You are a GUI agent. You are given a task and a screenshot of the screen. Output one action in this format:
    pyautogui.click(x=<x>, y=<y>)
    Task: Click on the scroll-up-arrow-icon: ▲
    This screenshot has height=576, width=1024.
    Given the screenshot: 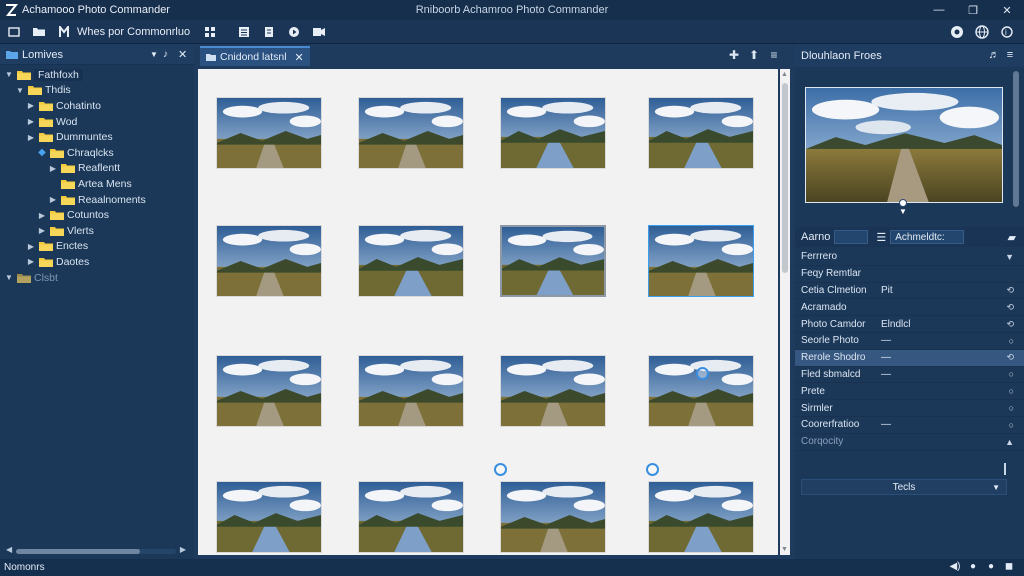 What is the action you would take?
    pyautogui.click(x=784, y=74)
    